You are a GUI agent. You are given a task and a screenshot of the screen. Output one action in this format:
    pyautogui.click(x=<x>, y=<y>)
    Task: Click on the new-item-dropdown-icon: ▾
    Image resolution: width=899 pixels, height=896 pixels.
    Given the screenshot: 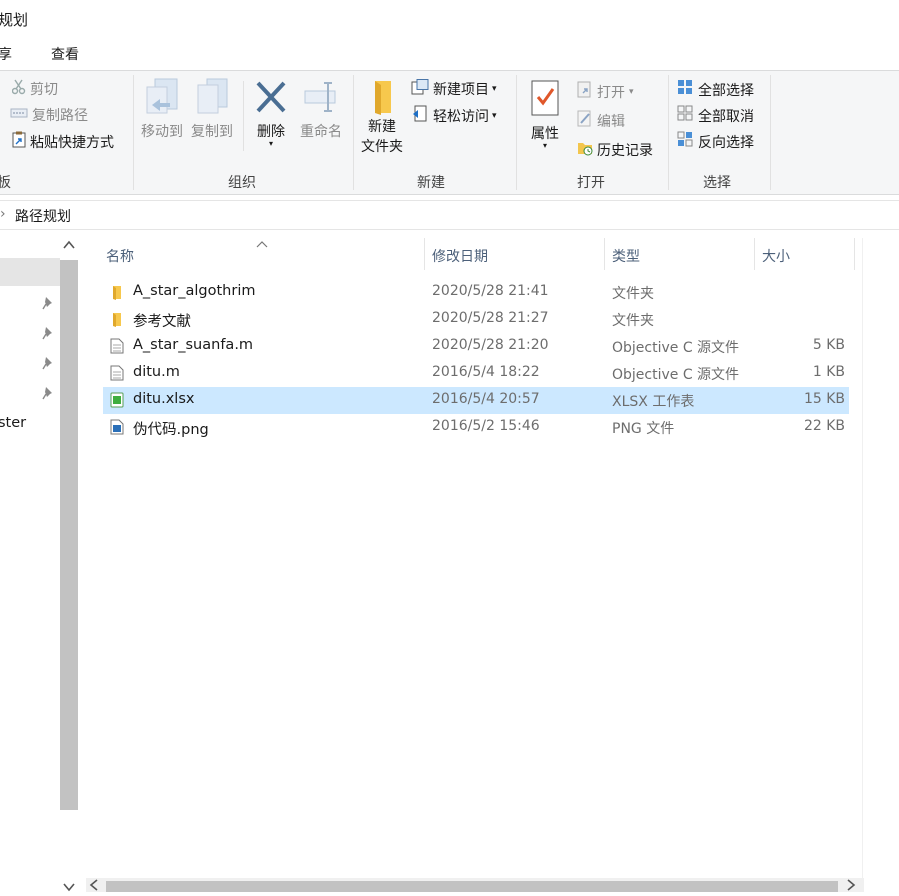 What is the action you would take?
    pyautogui.click(x=494, y=89)
    